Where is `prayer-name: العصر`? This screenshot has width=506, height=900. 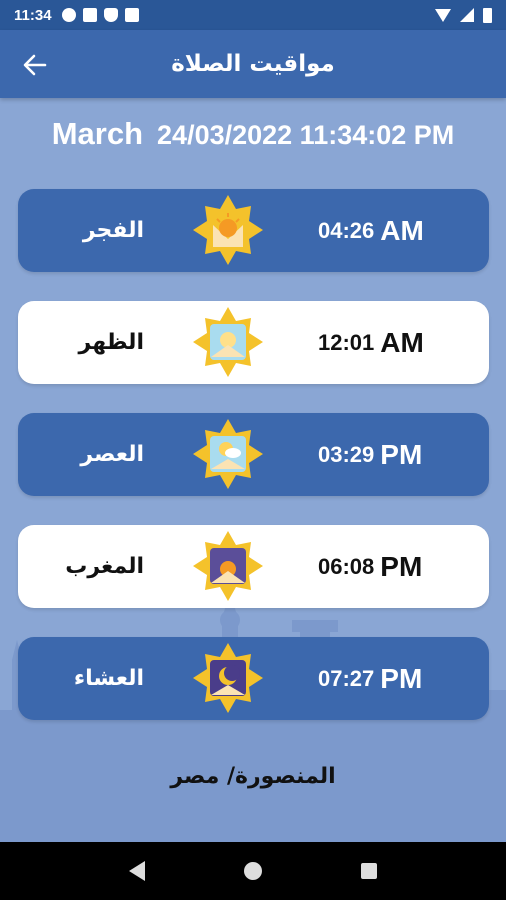 prayer-name: العصر is located at coordinates (112, 454).